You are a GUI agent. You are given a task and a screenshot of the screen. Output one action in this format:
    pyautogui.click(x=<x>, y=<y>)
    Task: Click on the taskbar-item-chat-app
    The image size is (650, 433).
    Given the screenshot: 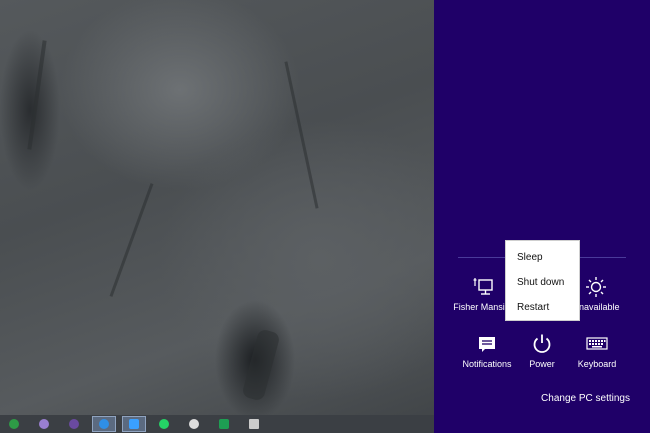 What is the action you would take?
    pyautogui.click(x=134, y=424)
    